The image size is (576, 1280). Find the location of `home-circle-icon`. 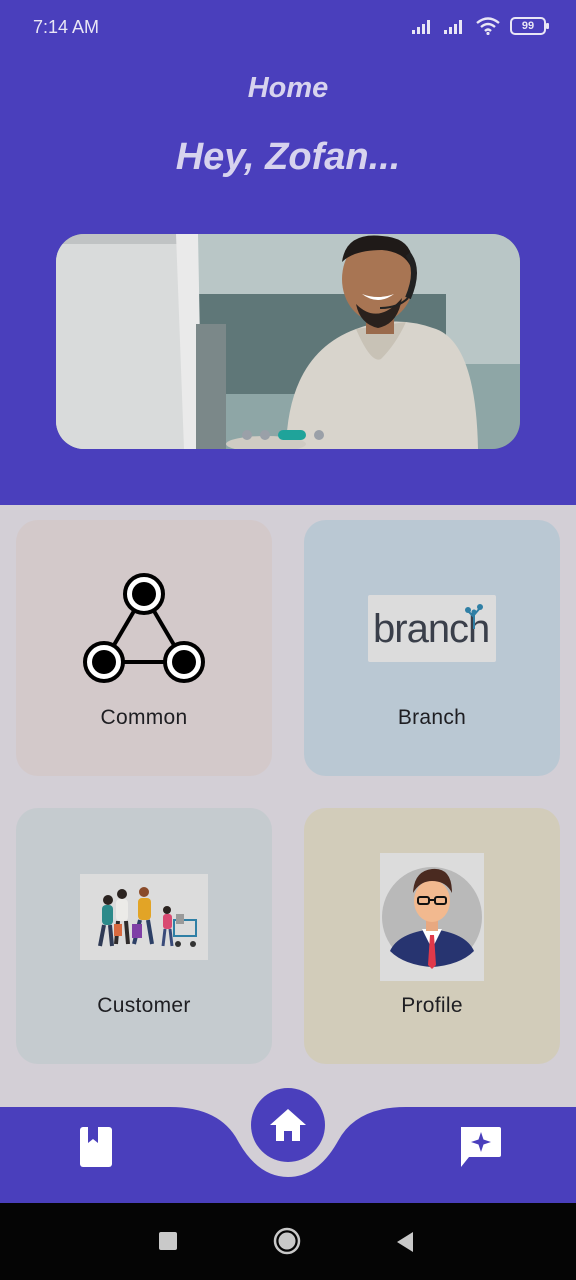

home-circle-icon is located at coordinates (287, 1241).